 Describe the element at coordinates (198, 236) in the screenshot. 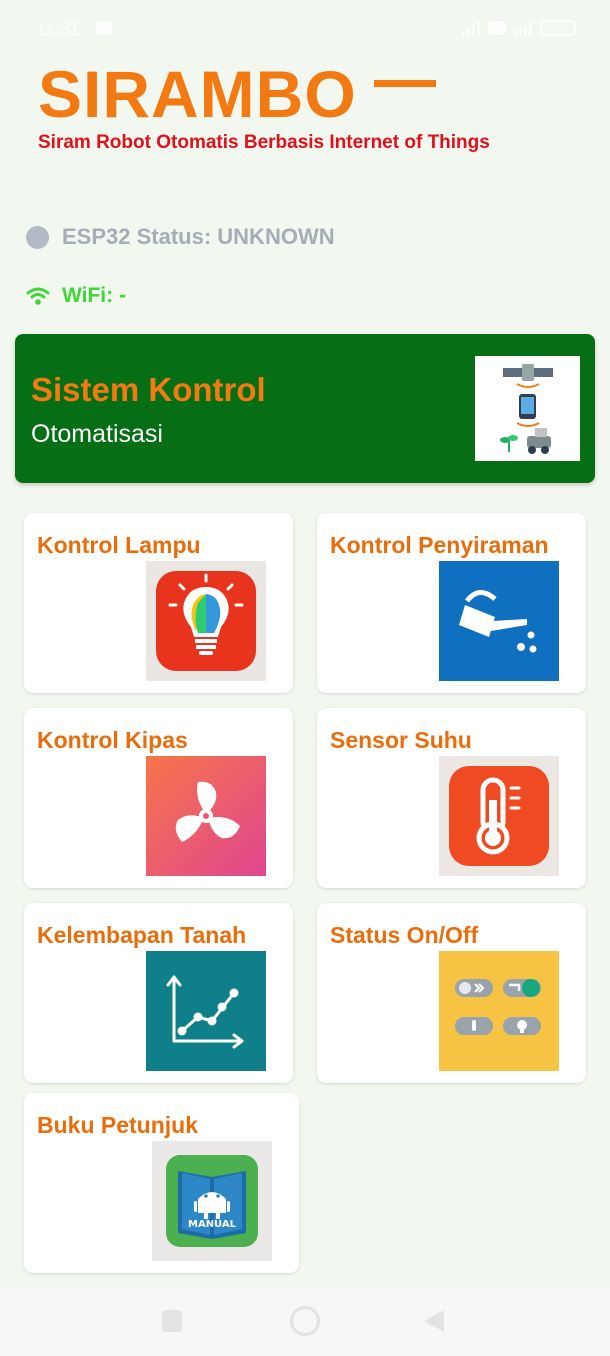

I see `esp32-status-label: ESP32 Status: UNKNOWN` at that location.